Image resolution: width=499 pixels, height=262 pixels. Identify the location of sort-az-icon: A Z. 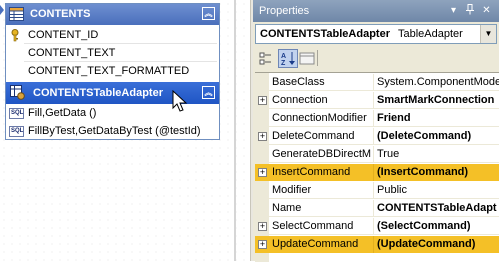
(288, 59).